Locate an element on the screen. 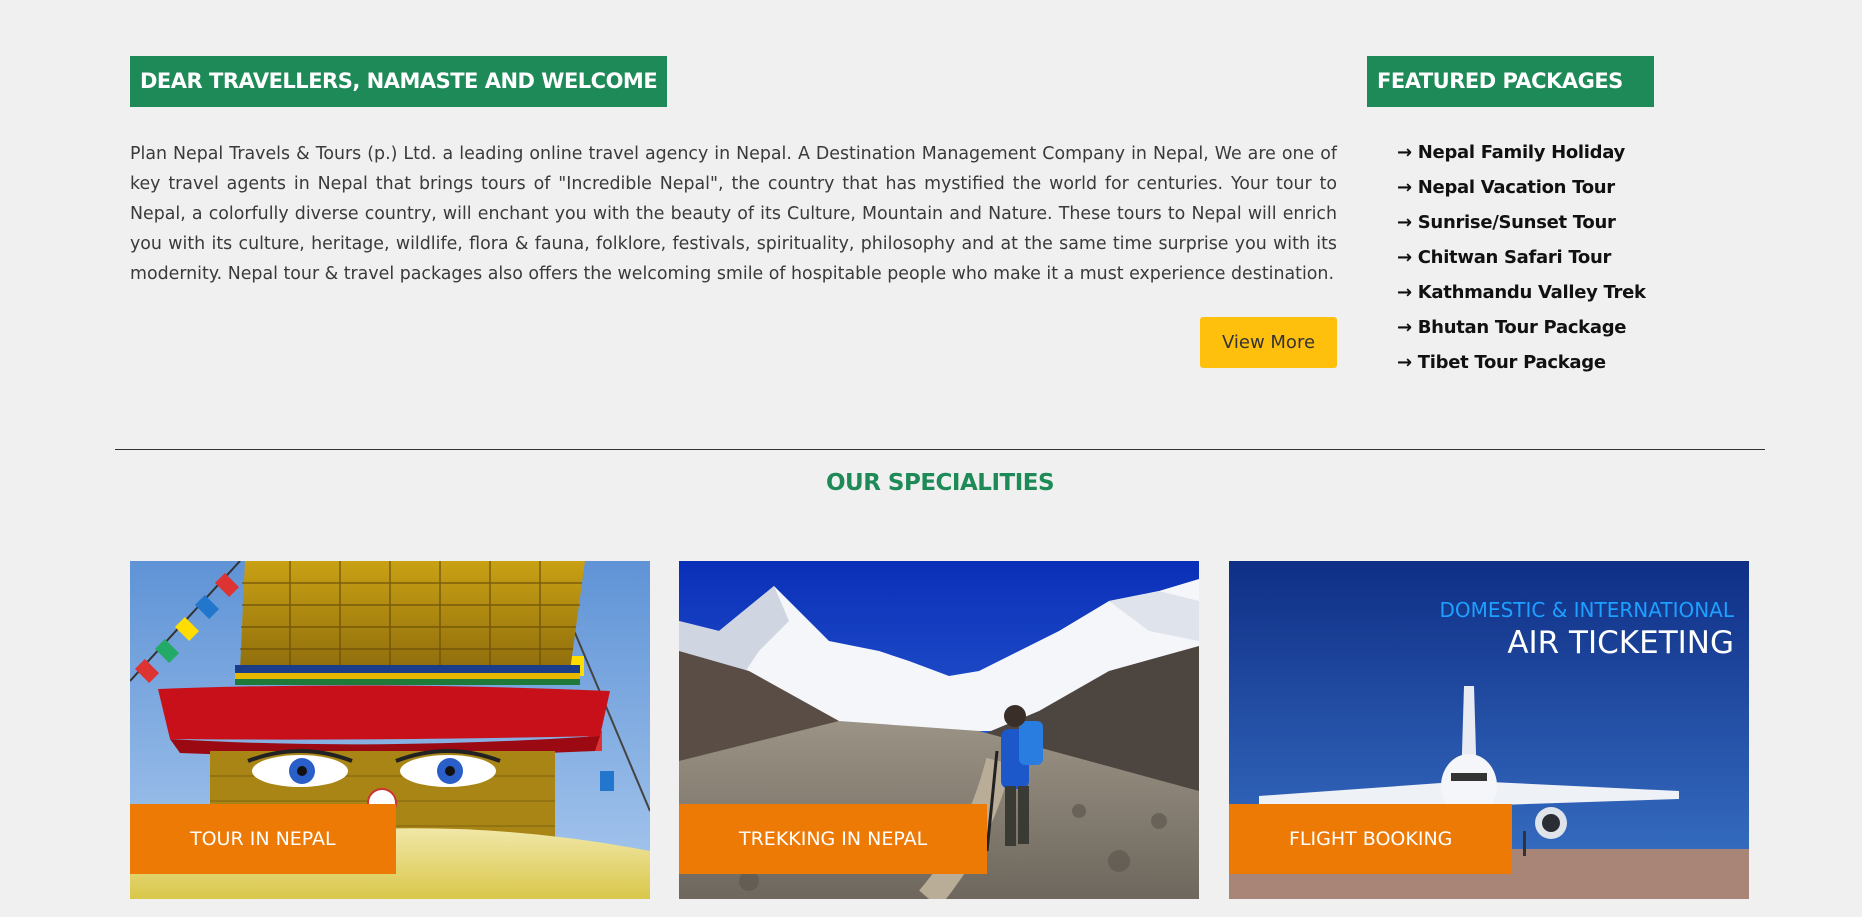  speciality-card-tour: TOUR IN NEPAL is located at coordinates (390, 730).